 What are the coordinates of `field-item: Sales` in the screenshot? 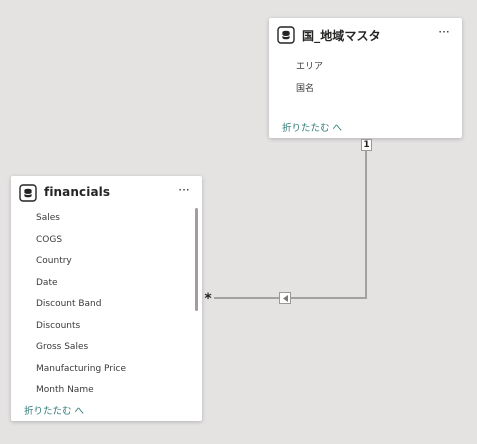 It's located at (48, 218).